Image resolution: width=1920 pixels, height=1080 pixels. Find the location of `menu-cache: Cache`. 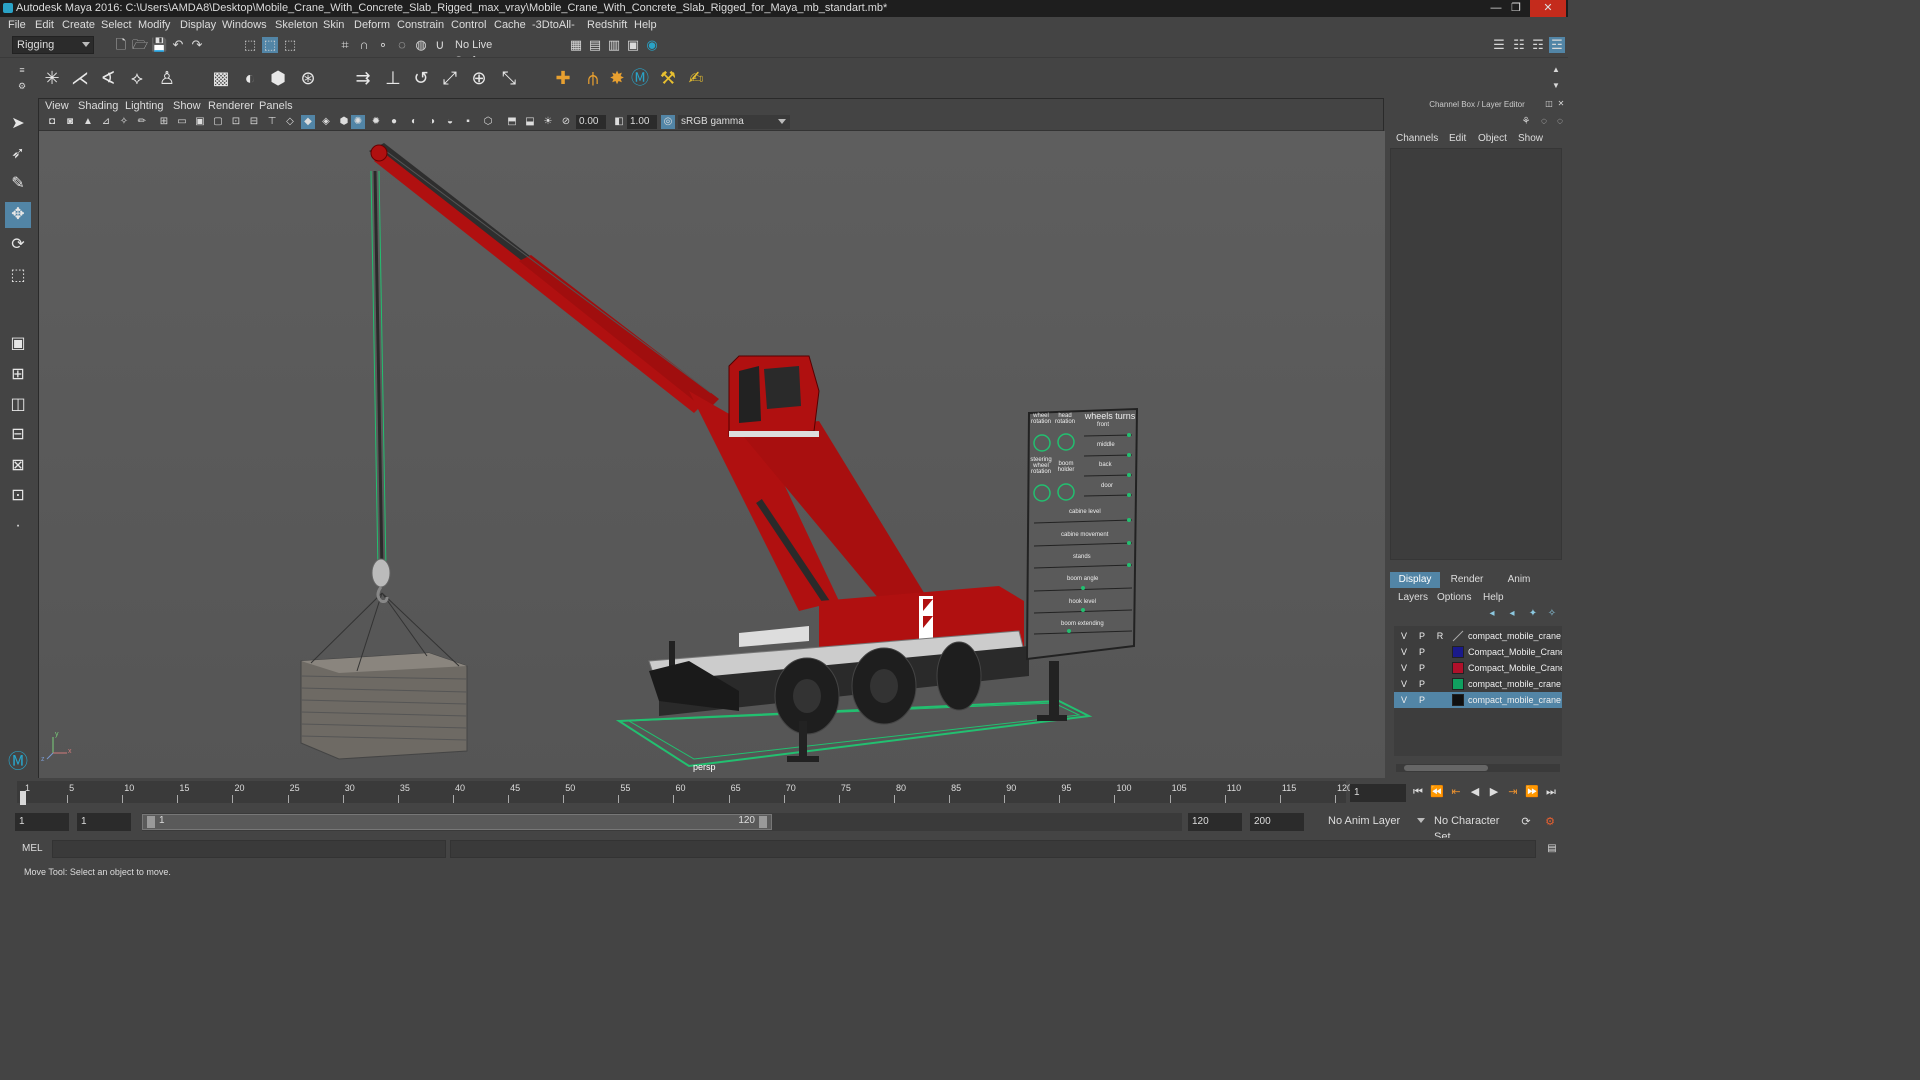

menu-cache: Cache is located at coordinates (510, 25).